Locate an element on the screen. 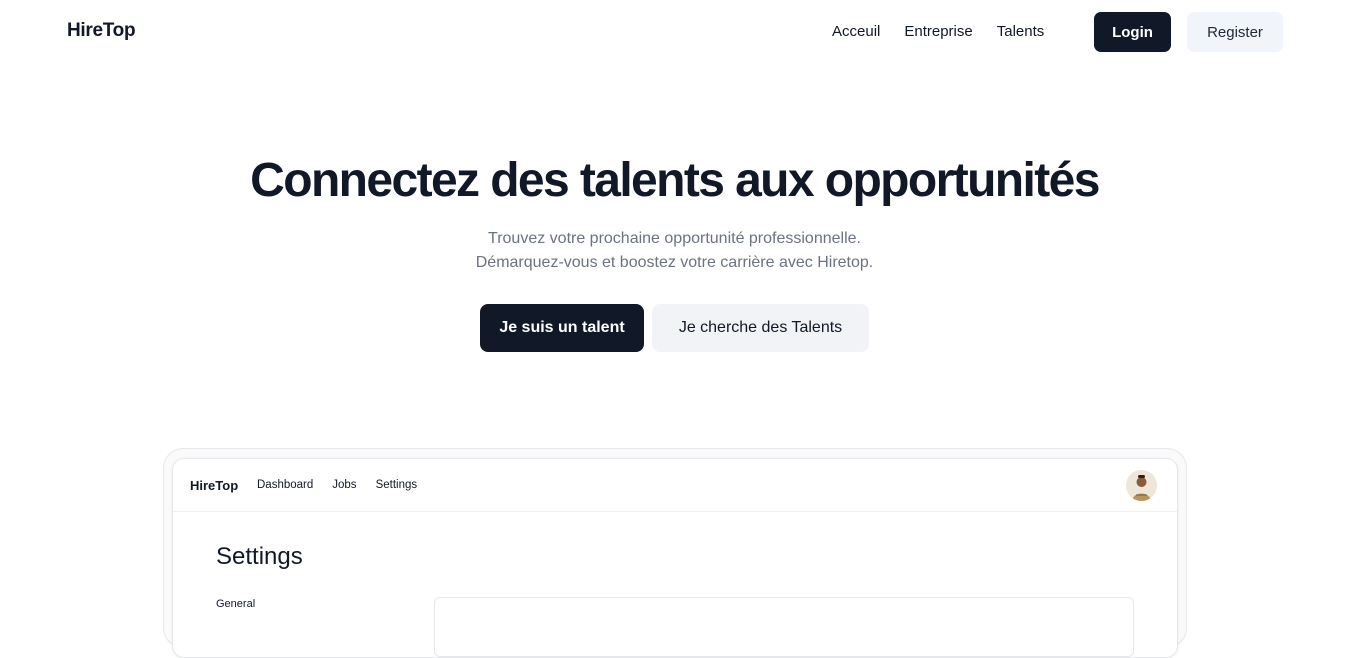 This screenshot has width=1349, height=658. brand-logo: HireTop is located at coordinates (101, 31).